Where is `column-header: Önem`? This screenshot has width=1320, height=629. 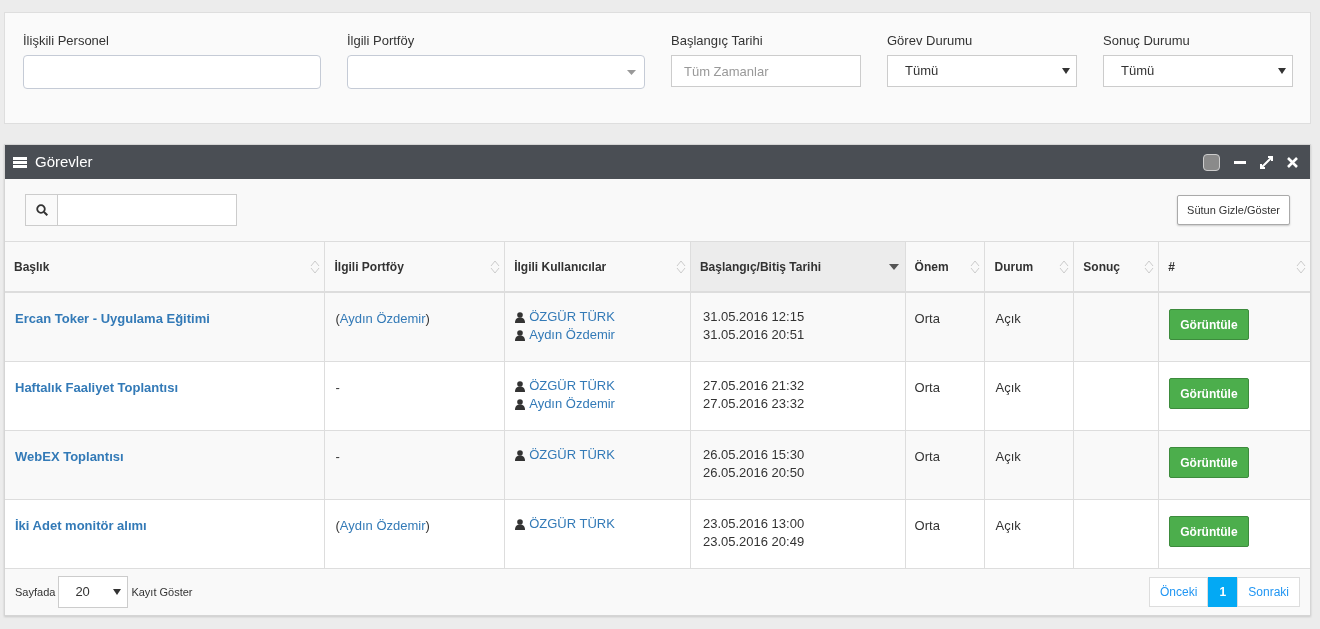
column-header: Önem is located at coordinates (944, 266).